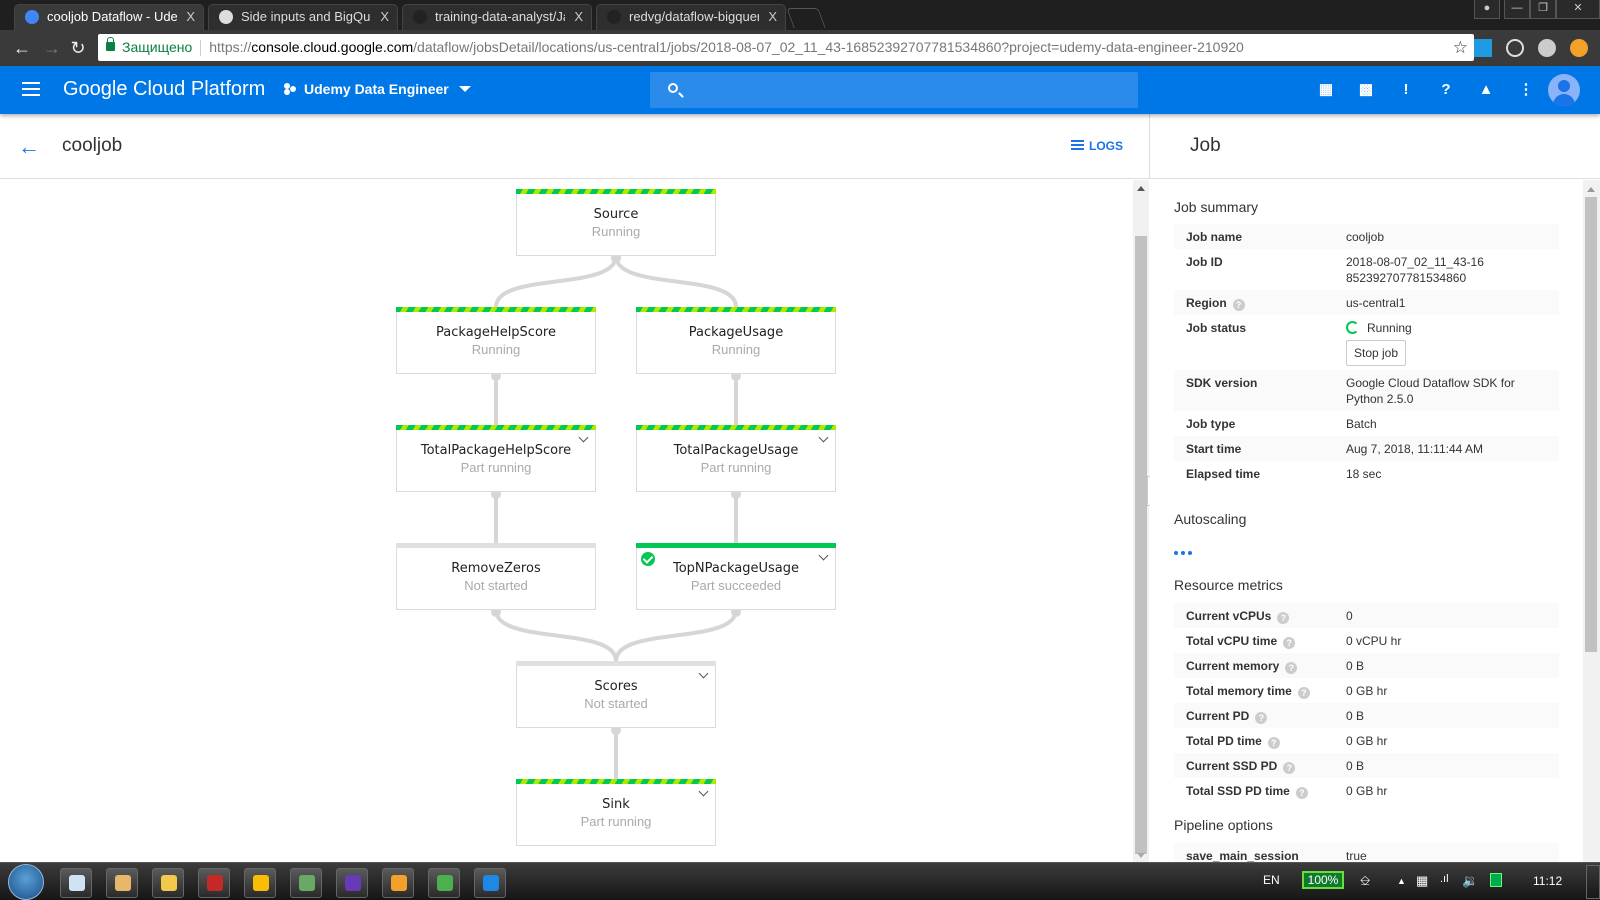 This screenshot has height=900, width=1600. I want to click on taskbar-app-chrome-canary, so click(398, 883).